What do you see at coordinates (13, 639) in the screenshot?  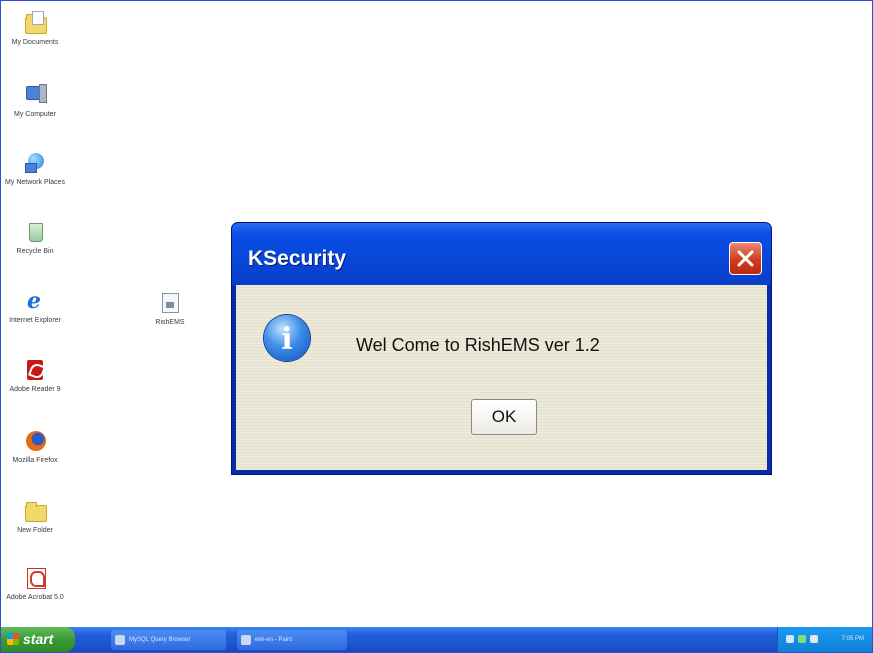 I see `windows-logo-icon` at bounding box center [13, 639].